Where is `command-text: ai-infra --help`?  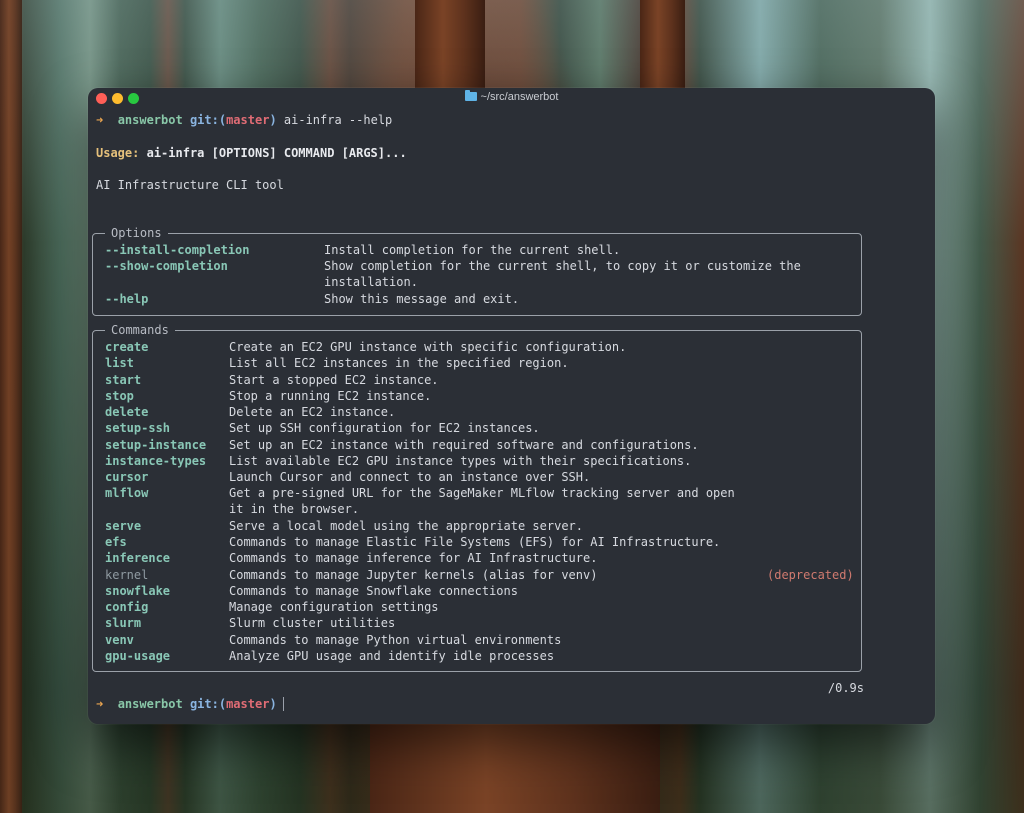 command-text: ai-infra --help is located at coordinates (338, 120).